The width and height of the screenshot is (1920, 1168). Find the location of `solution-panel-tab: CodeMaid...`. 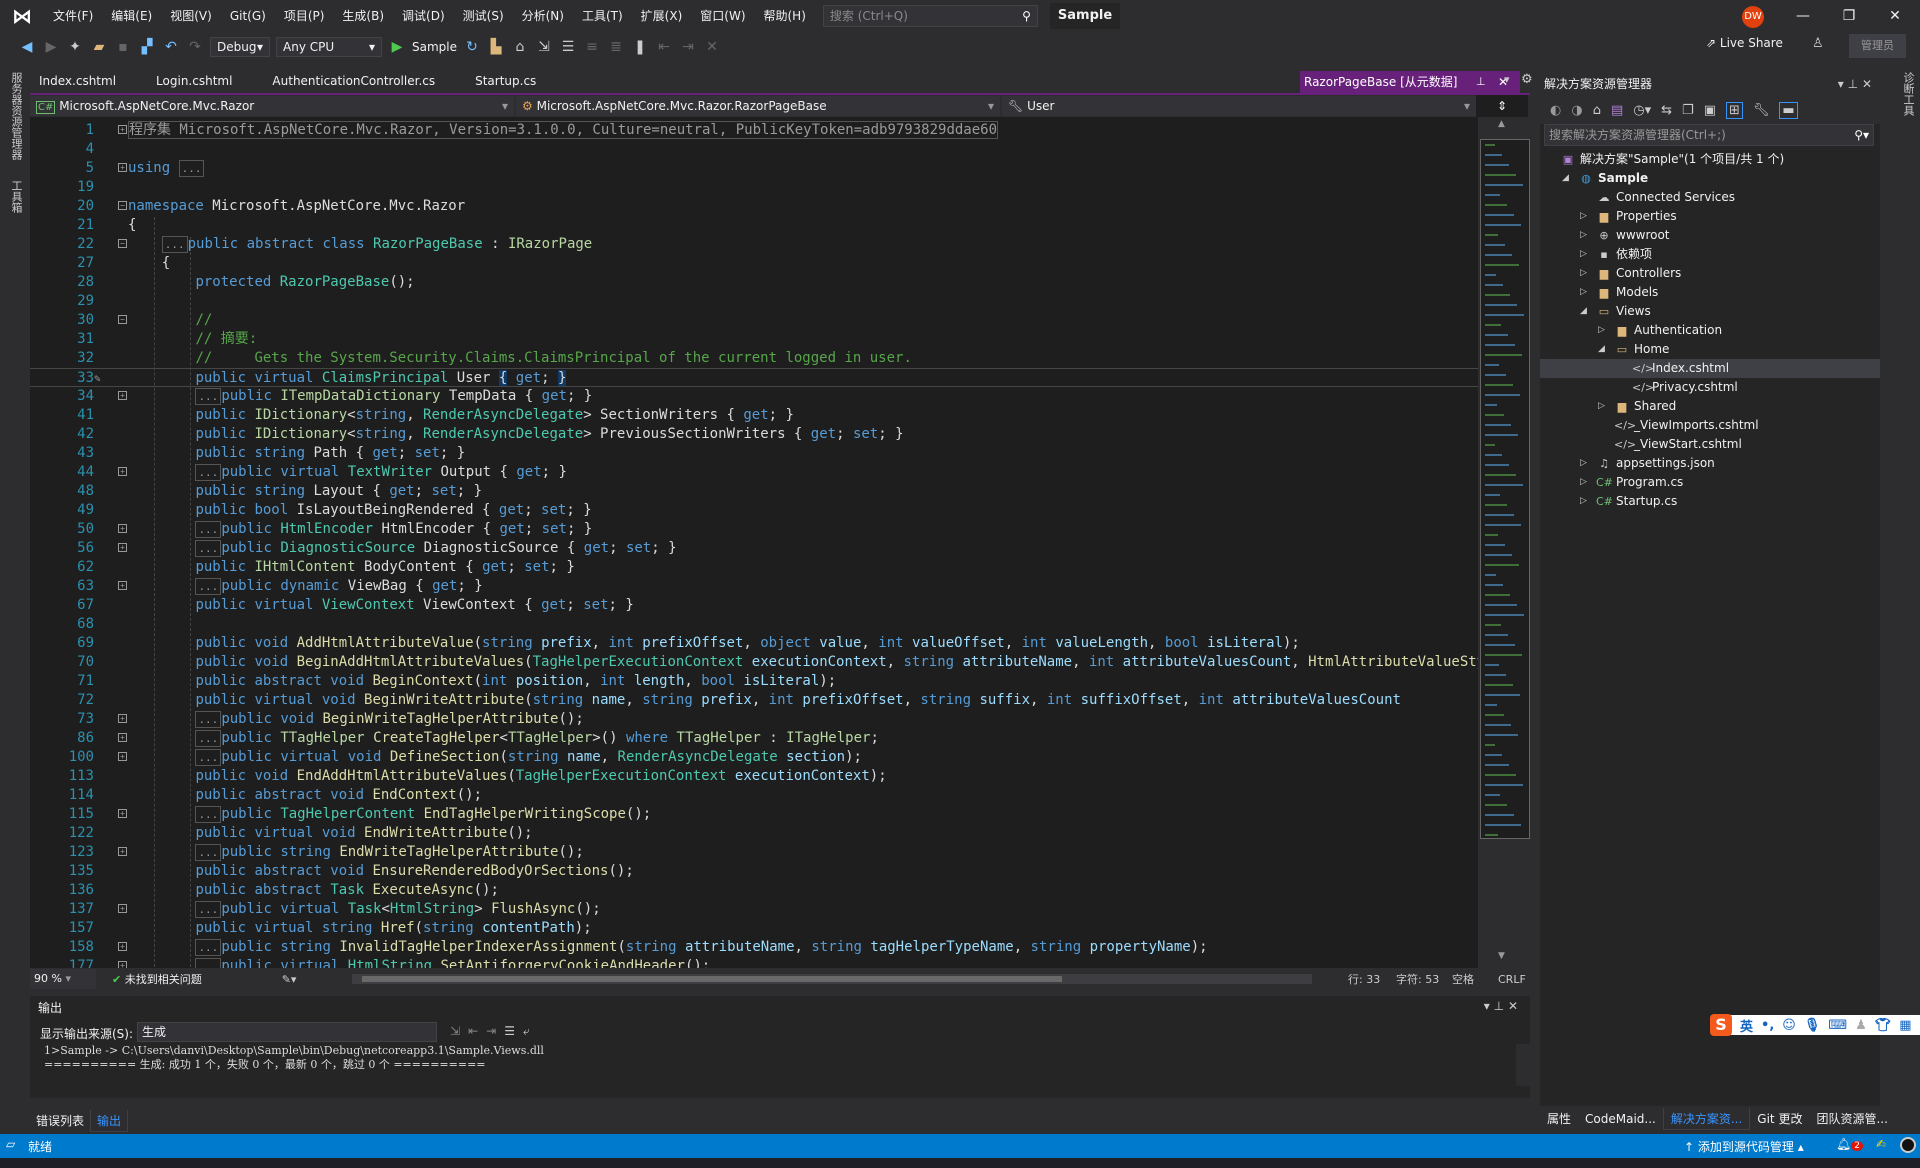

solution-panel-tab: CodeMaid... is located at coordinates (1620, 1119).